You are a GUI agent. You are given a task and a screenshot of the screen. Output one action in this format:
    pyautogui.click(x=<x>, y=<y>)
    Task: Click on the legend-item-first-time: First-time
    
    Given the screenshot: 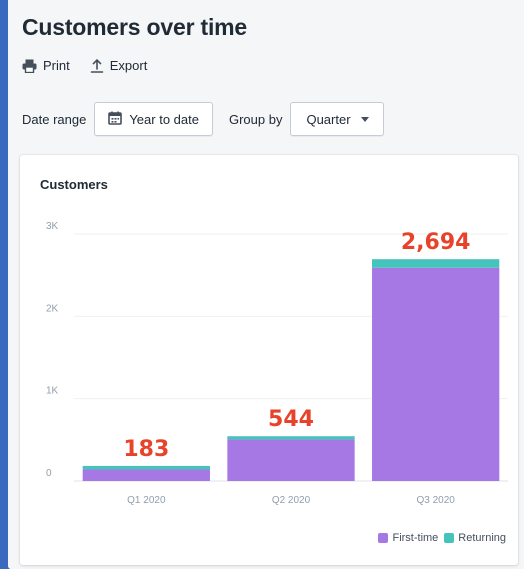 What is the action you would take?
    pyautogui.click(x=408, y=538)
    